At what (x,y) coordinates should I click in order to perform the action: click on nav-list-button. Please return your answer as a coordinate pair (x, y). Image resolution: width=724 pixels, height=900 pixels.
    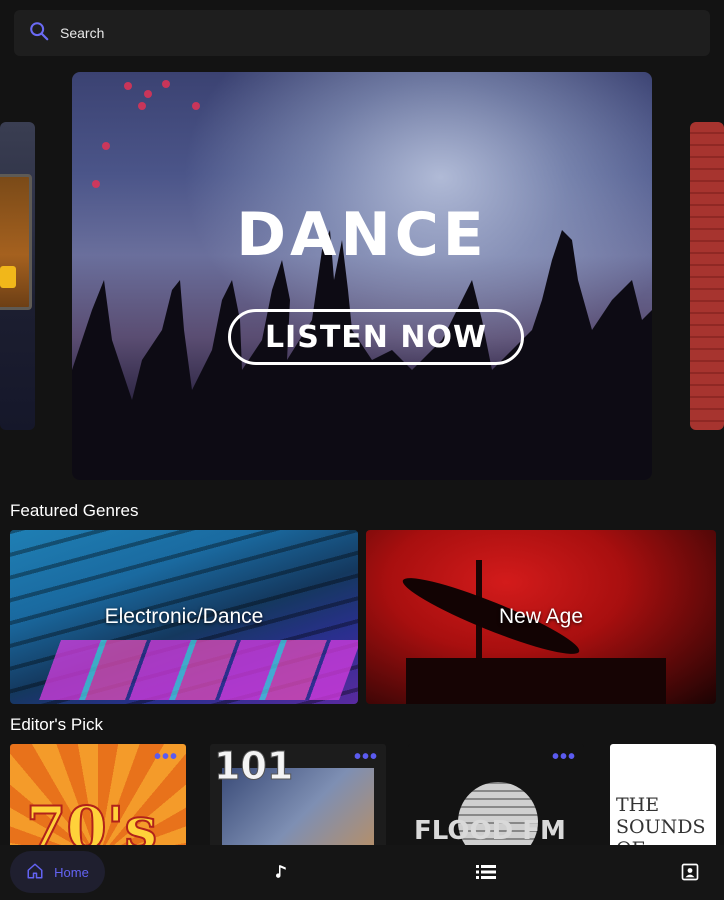
    Looking at the image, I should click on (486, 872).